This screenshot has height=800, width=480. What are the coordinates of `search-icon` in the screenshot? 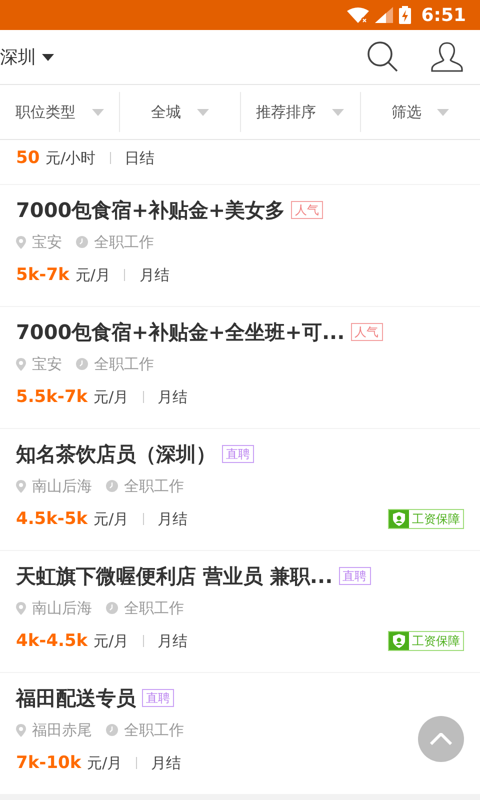 It's located at (383, 57).